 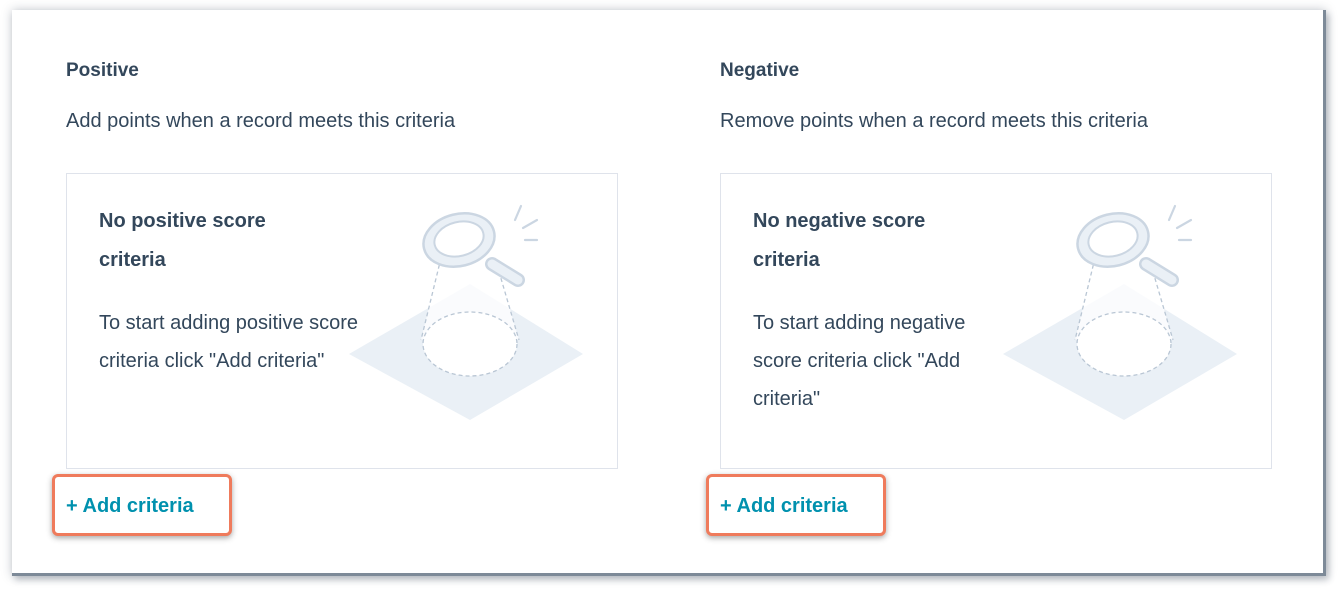 I want to click on negative-empty-title: No negative score criteria, so click(x=839, y=240).